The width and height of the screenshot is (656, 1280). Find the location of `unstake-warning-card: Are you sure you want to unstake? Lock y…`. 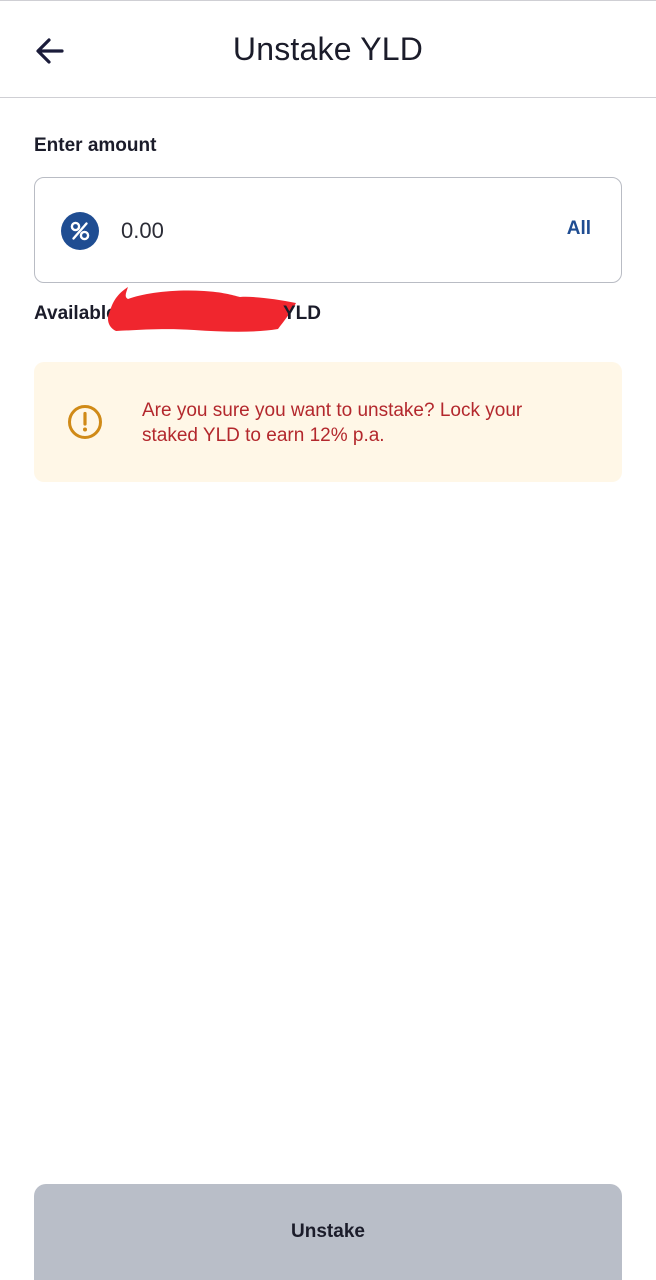

unstake-warning-card: Are you sure you want to unstake? Lock y… is located at coordinates (328, 422).